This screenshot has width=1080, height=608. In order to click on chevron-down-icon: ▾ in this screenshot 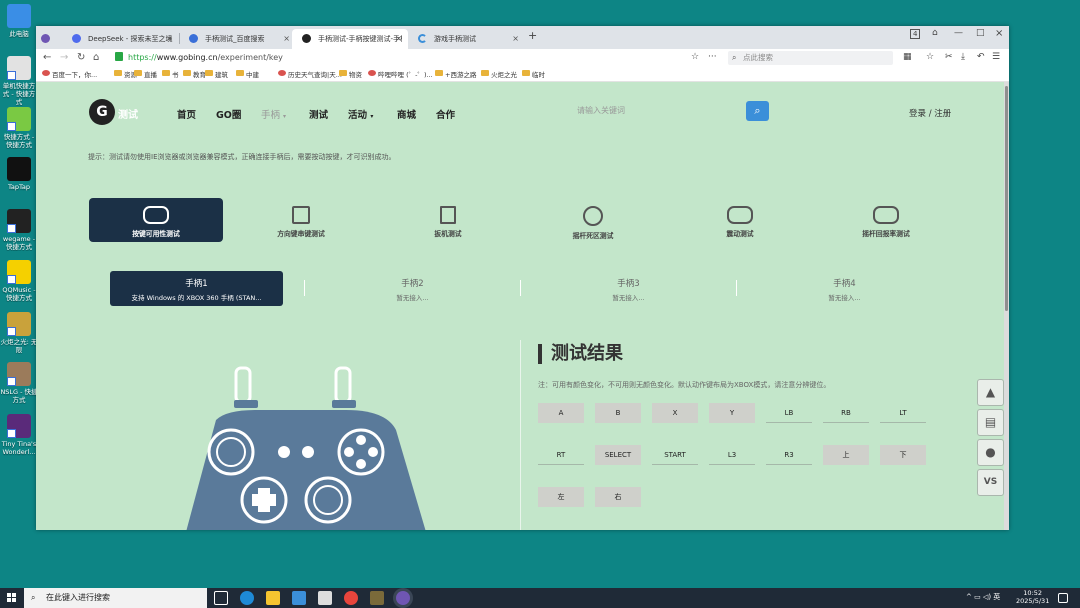, I will do `click(285, 116)`.